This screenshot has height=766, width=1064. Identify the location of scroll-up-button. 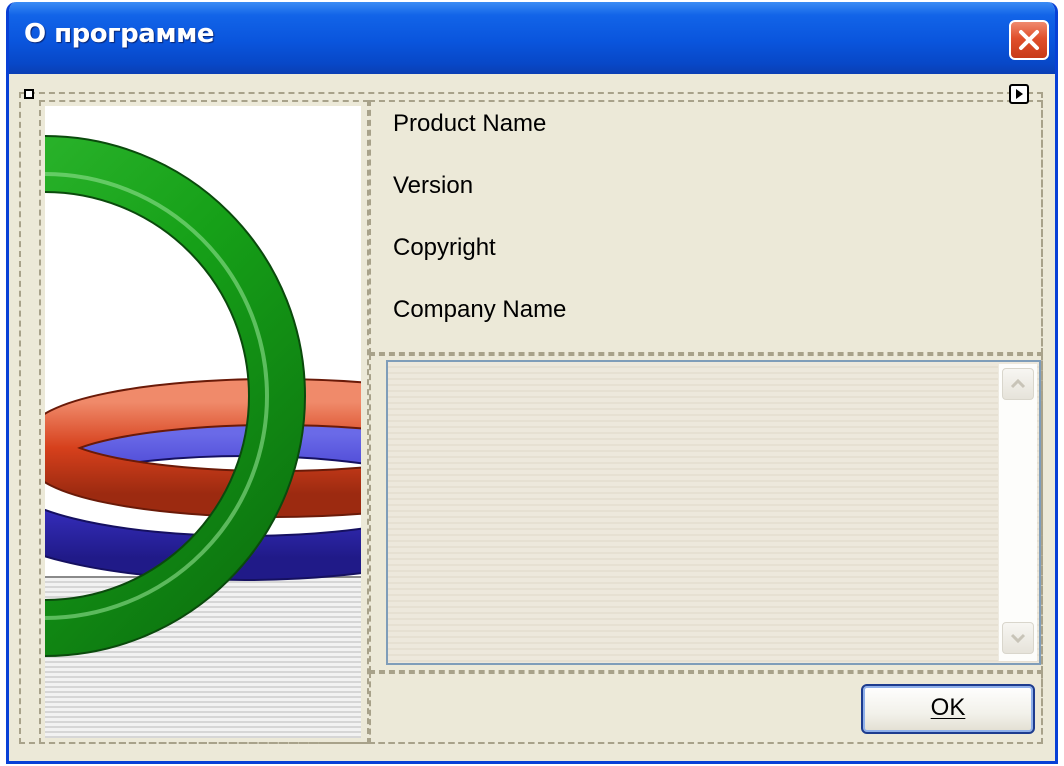
(1018, 384).